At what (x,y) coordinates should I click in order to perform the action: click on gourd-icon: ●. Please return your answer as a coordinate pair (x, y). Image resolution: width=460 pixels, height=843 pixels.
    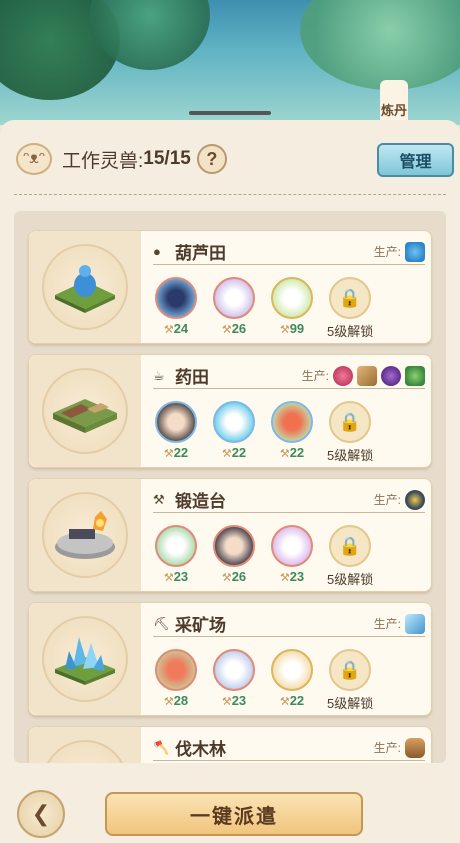
    Looking at the image, I should click on (157, 251).